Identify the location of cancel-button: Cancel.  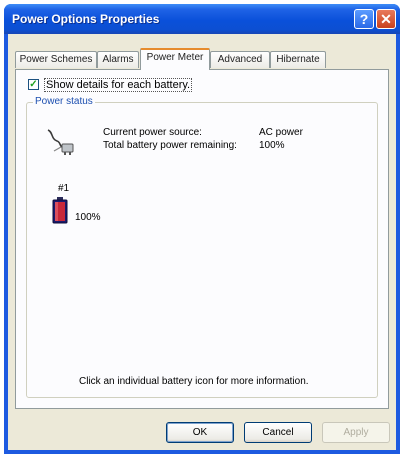
(278, 432).